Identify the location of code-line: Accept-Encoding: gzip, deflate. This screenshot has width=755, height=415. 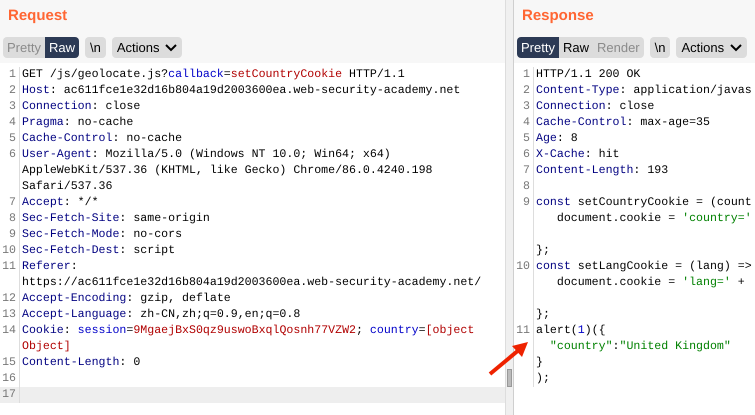
(126, 299).